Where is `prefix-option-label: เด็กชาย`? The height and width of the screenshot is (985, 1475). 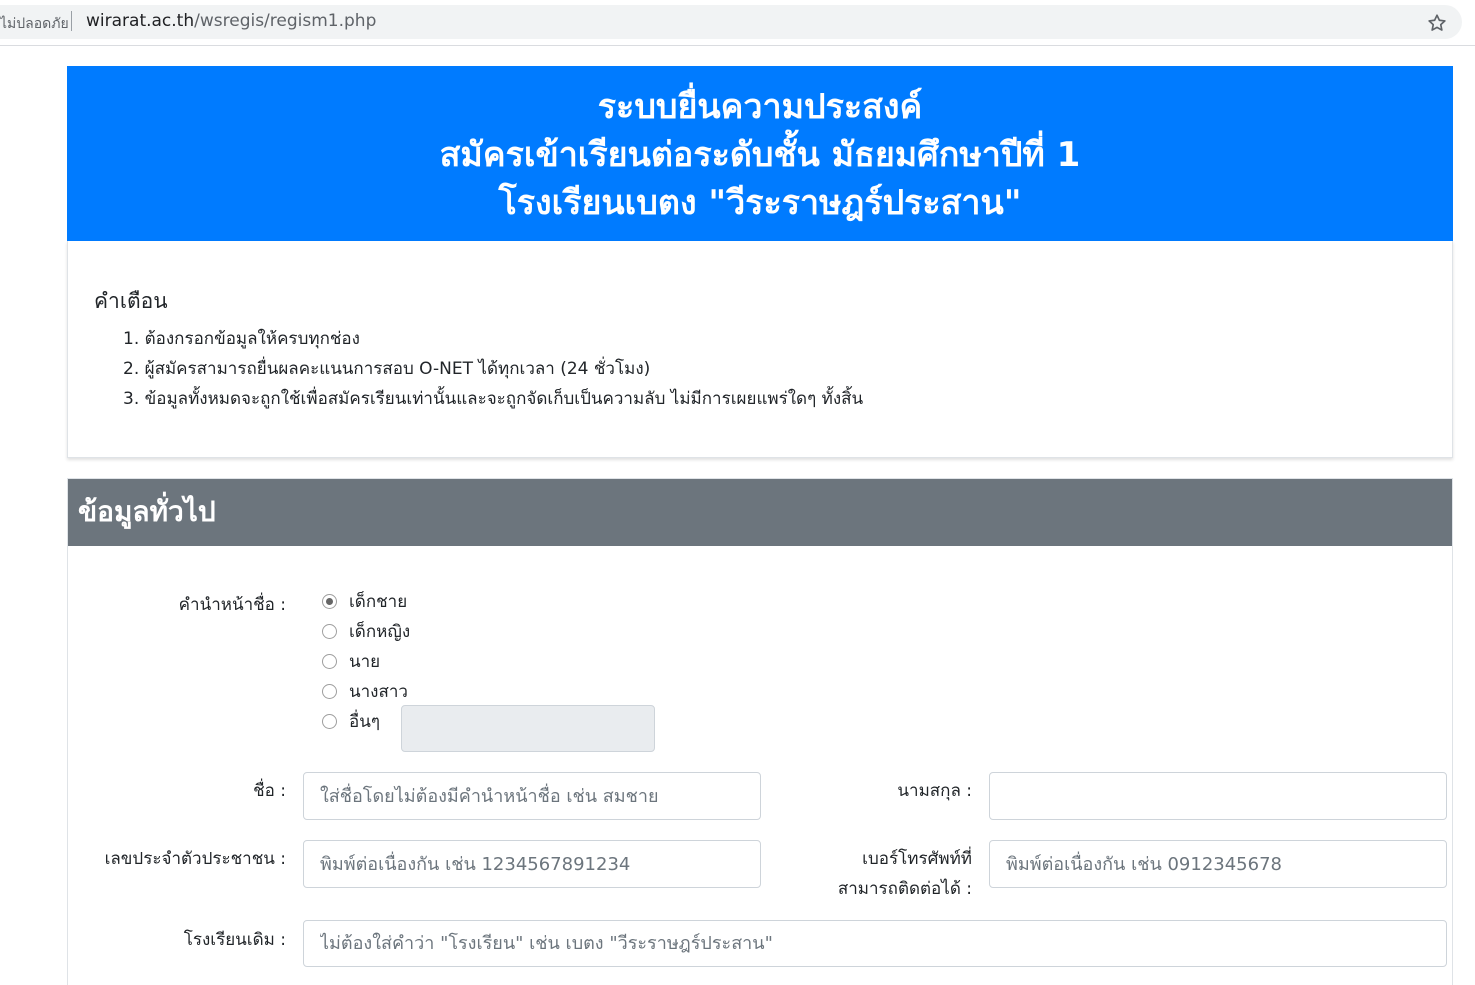 prefix-option-label: เด็กชาย is located at coordinates (378, 601).